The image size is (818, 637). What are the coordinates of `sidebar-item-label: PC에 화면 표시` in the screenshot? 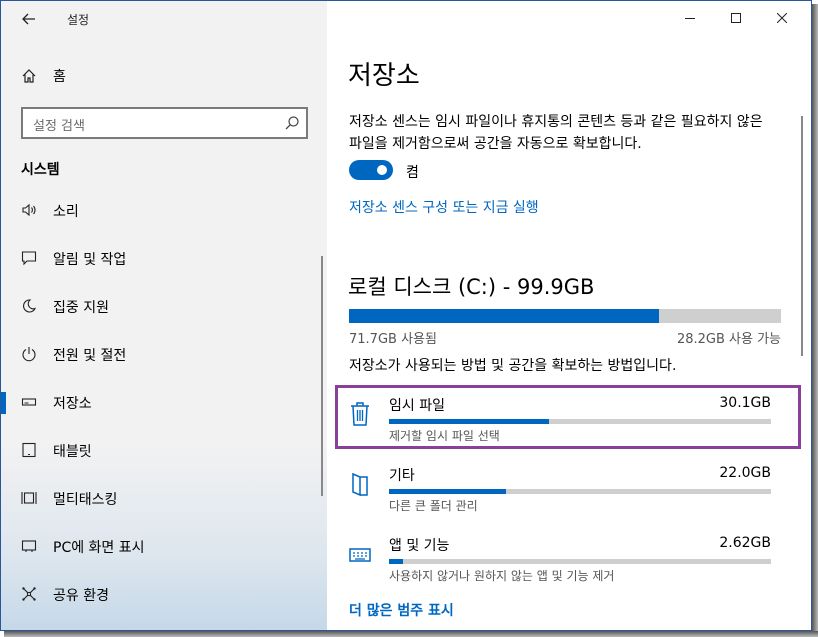 It's located at (99, 548).